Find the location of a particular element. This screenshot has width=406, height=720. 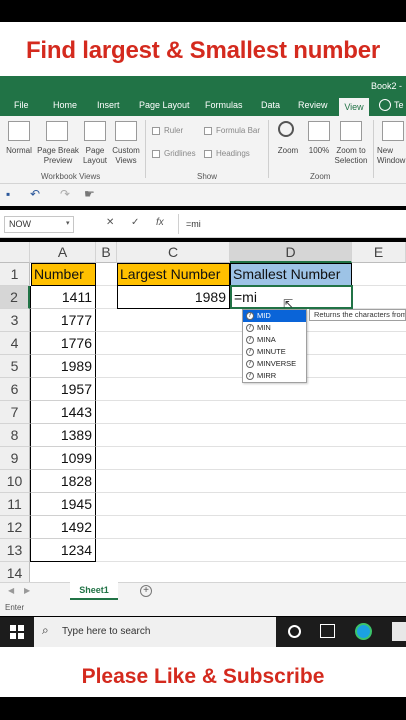

tell-me-lightbulb-icon is located at coordinates (385, 105).